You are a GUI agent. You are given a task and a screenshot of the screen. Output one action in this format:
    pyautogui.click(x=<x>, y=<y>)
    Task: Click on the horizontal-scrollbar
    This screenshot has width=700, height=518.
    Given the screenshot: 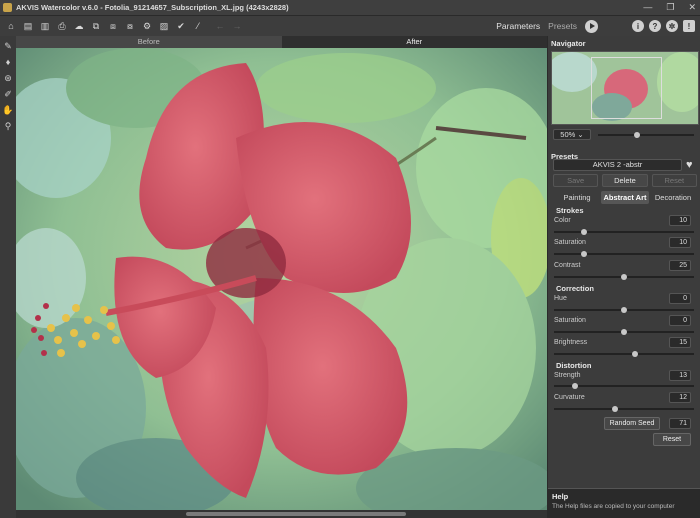 What is the action you would take?
    pyautogui.click(x=281, y=514)
    